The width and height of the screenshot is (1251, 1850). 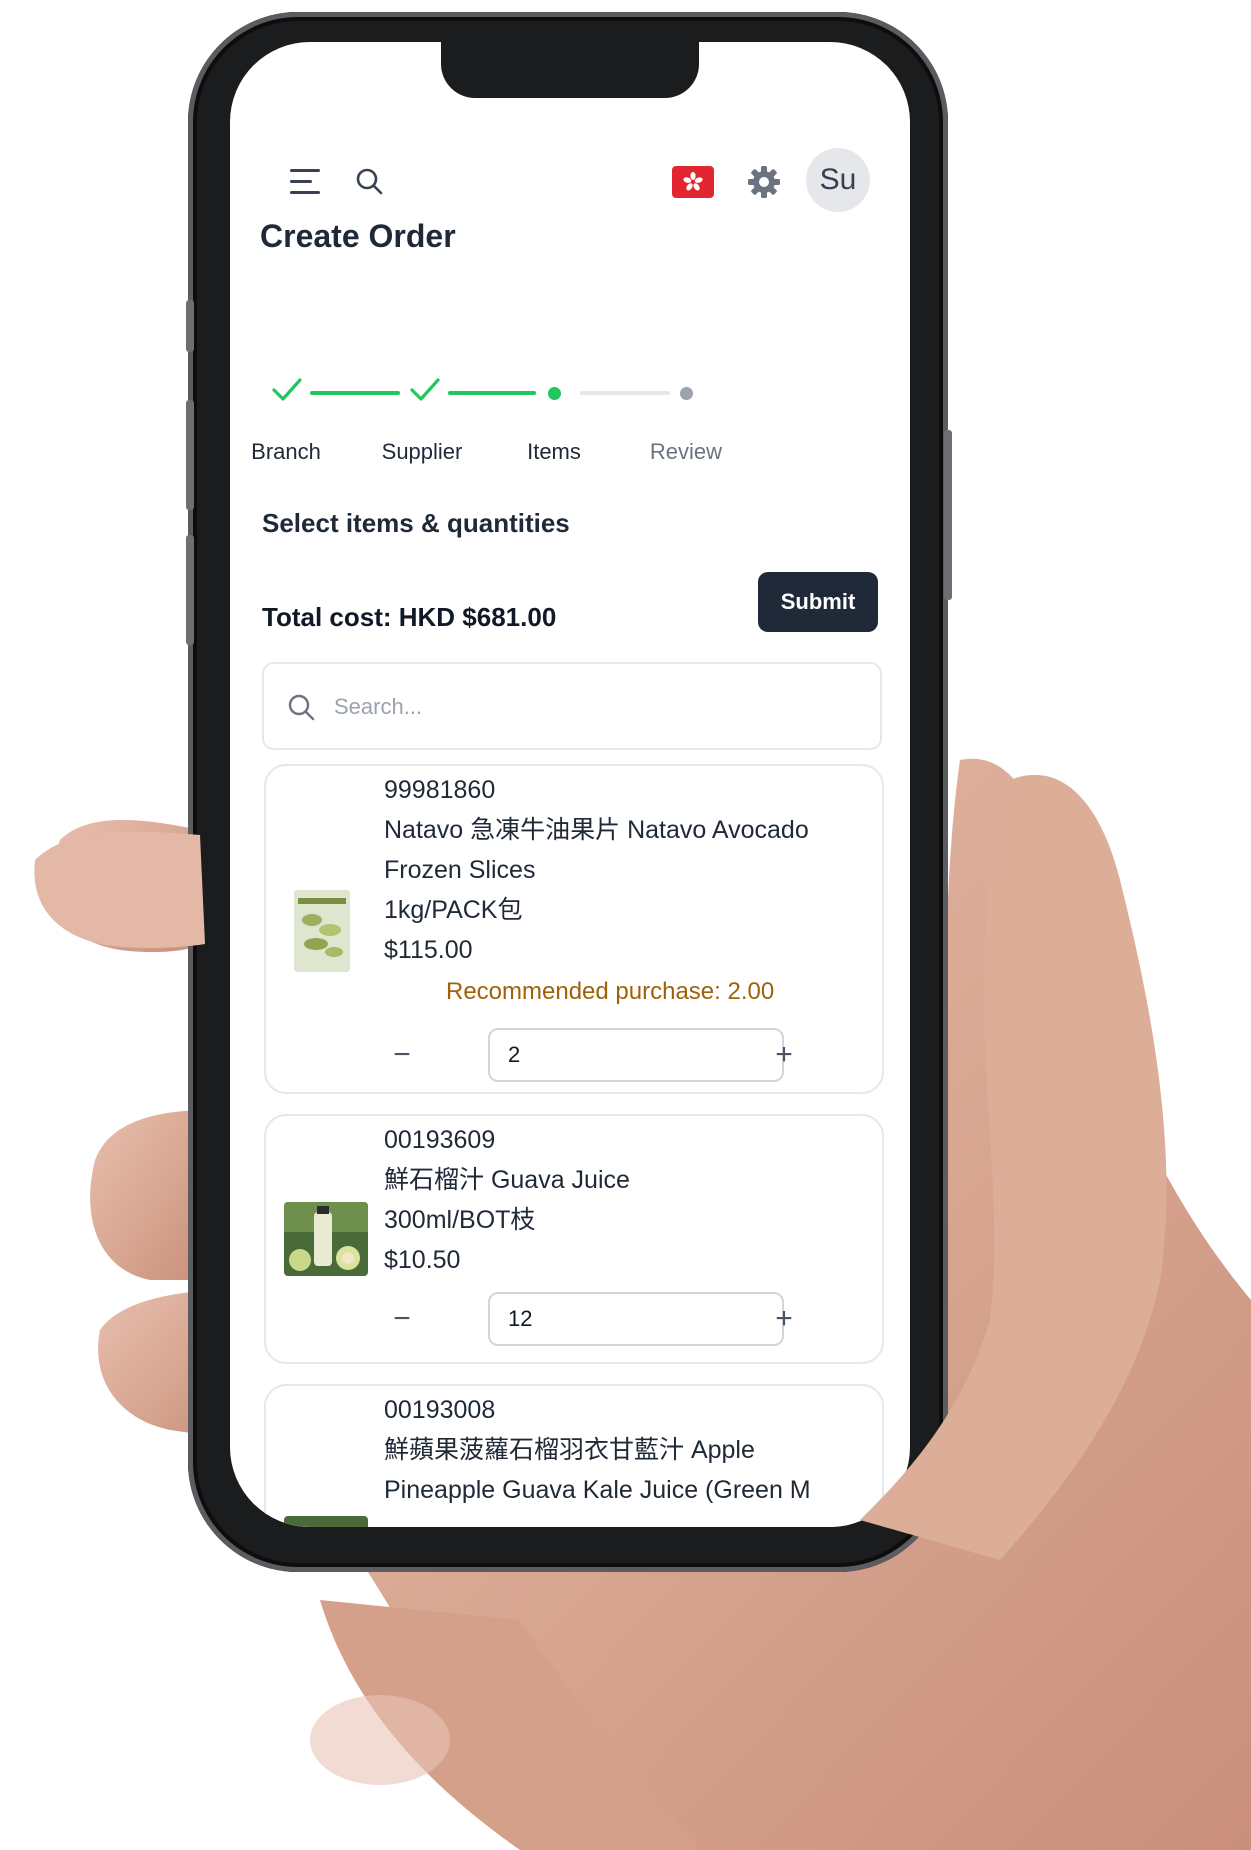 I want to click on page-title: Create Order, so click(x=358, y=236).